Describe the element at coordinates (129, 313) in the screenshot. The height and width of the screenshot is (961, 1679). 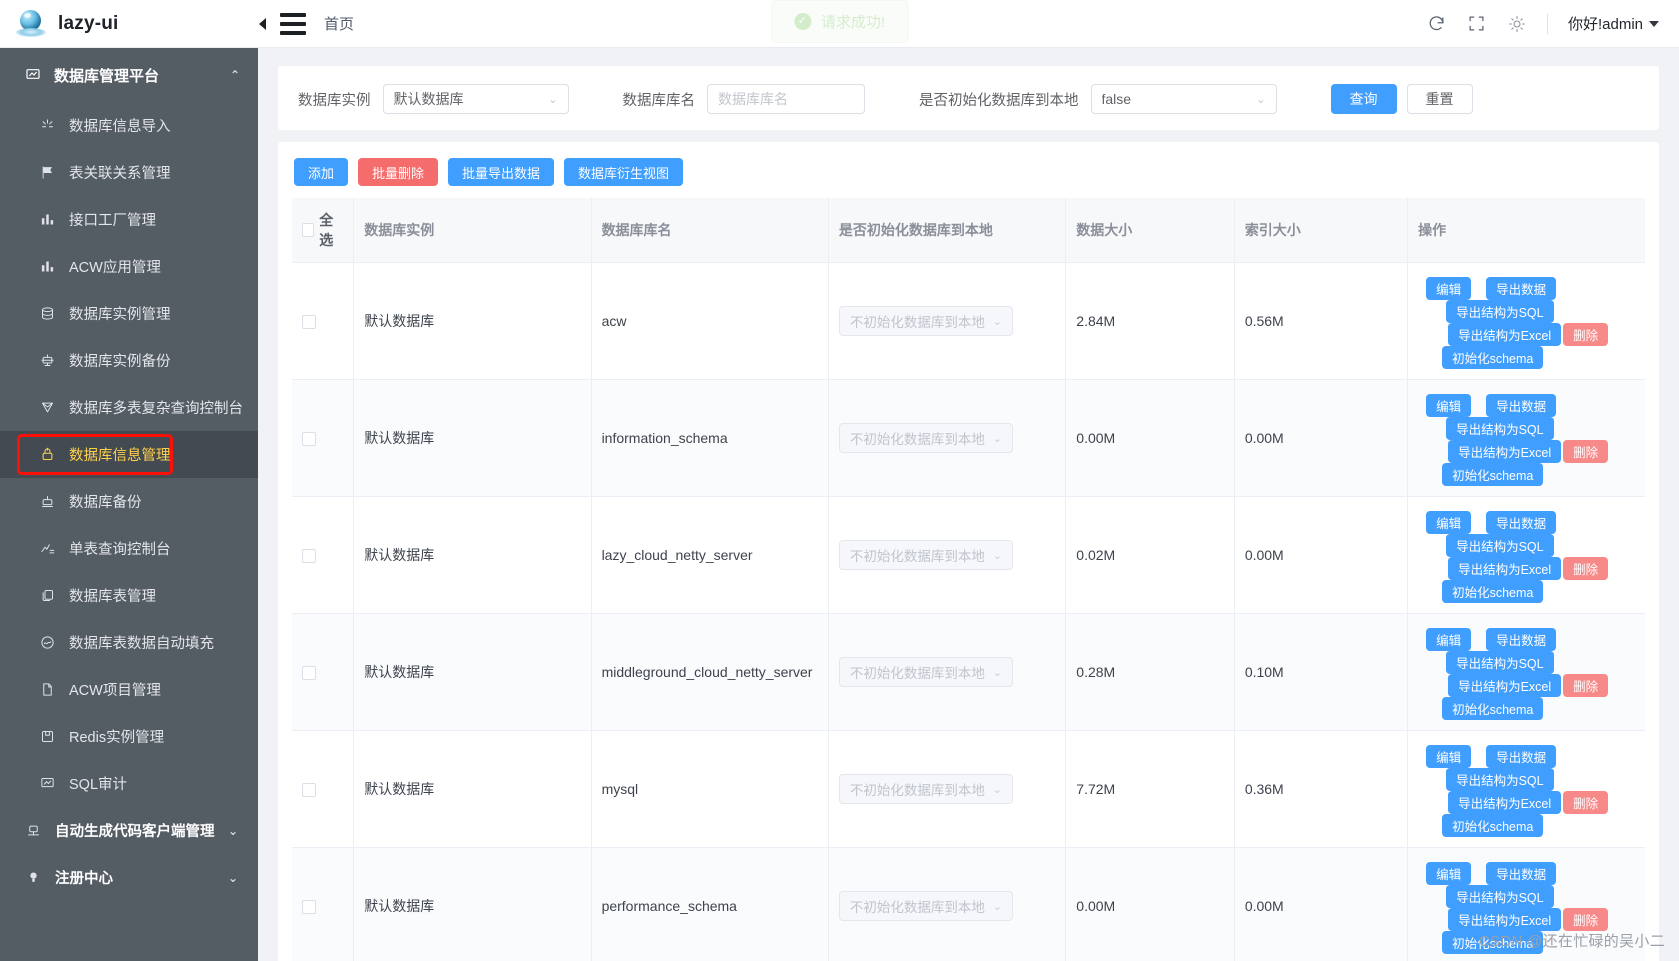
I see `sidebar-item-数据库实例管理: 数据库实例管理` at that location.